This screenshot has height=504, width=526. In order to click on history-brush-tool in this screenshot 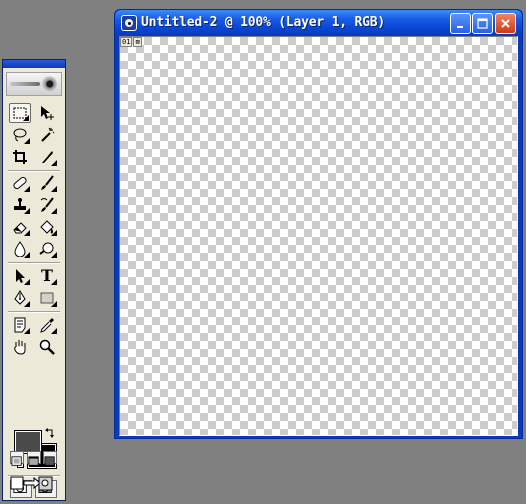, I will do `click(47, 205)`.